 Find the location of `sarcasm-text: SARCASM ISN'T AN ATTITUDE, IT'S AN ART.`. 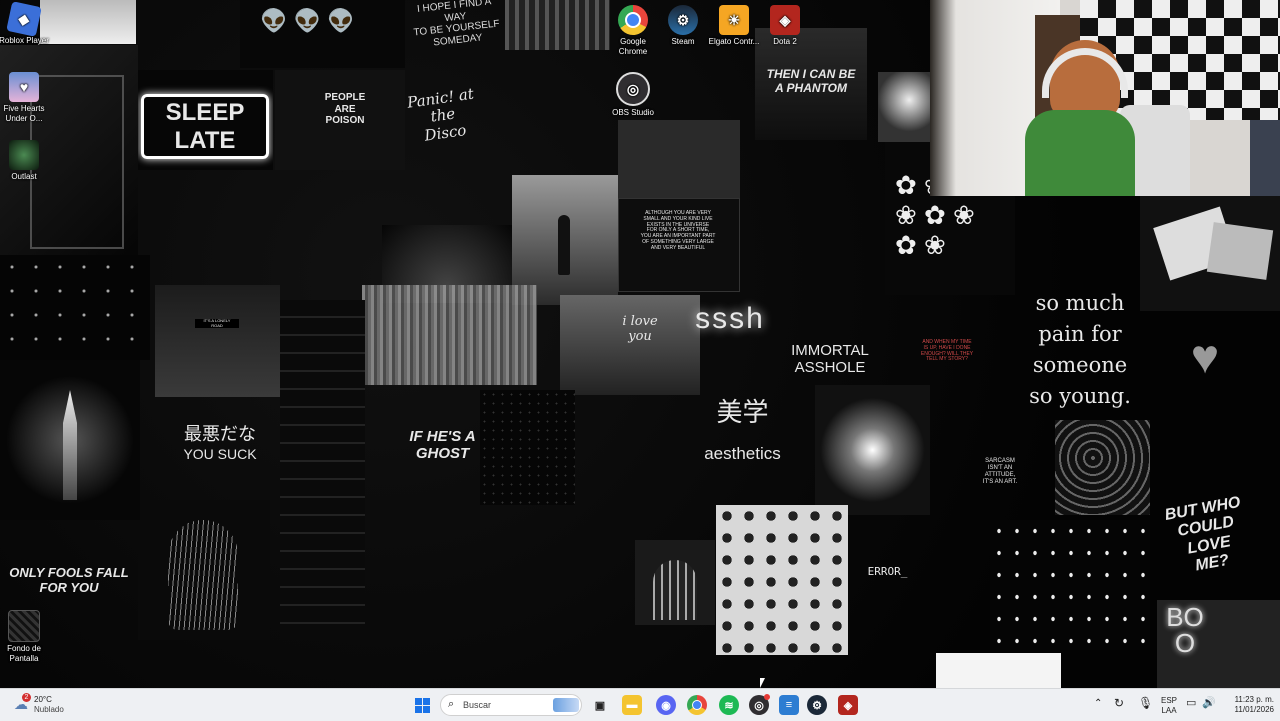

sarcasm-text: SARCASM ISN'T AN ATTITUDE, IT'S AN ART. is located at coordinates (1000, 471).